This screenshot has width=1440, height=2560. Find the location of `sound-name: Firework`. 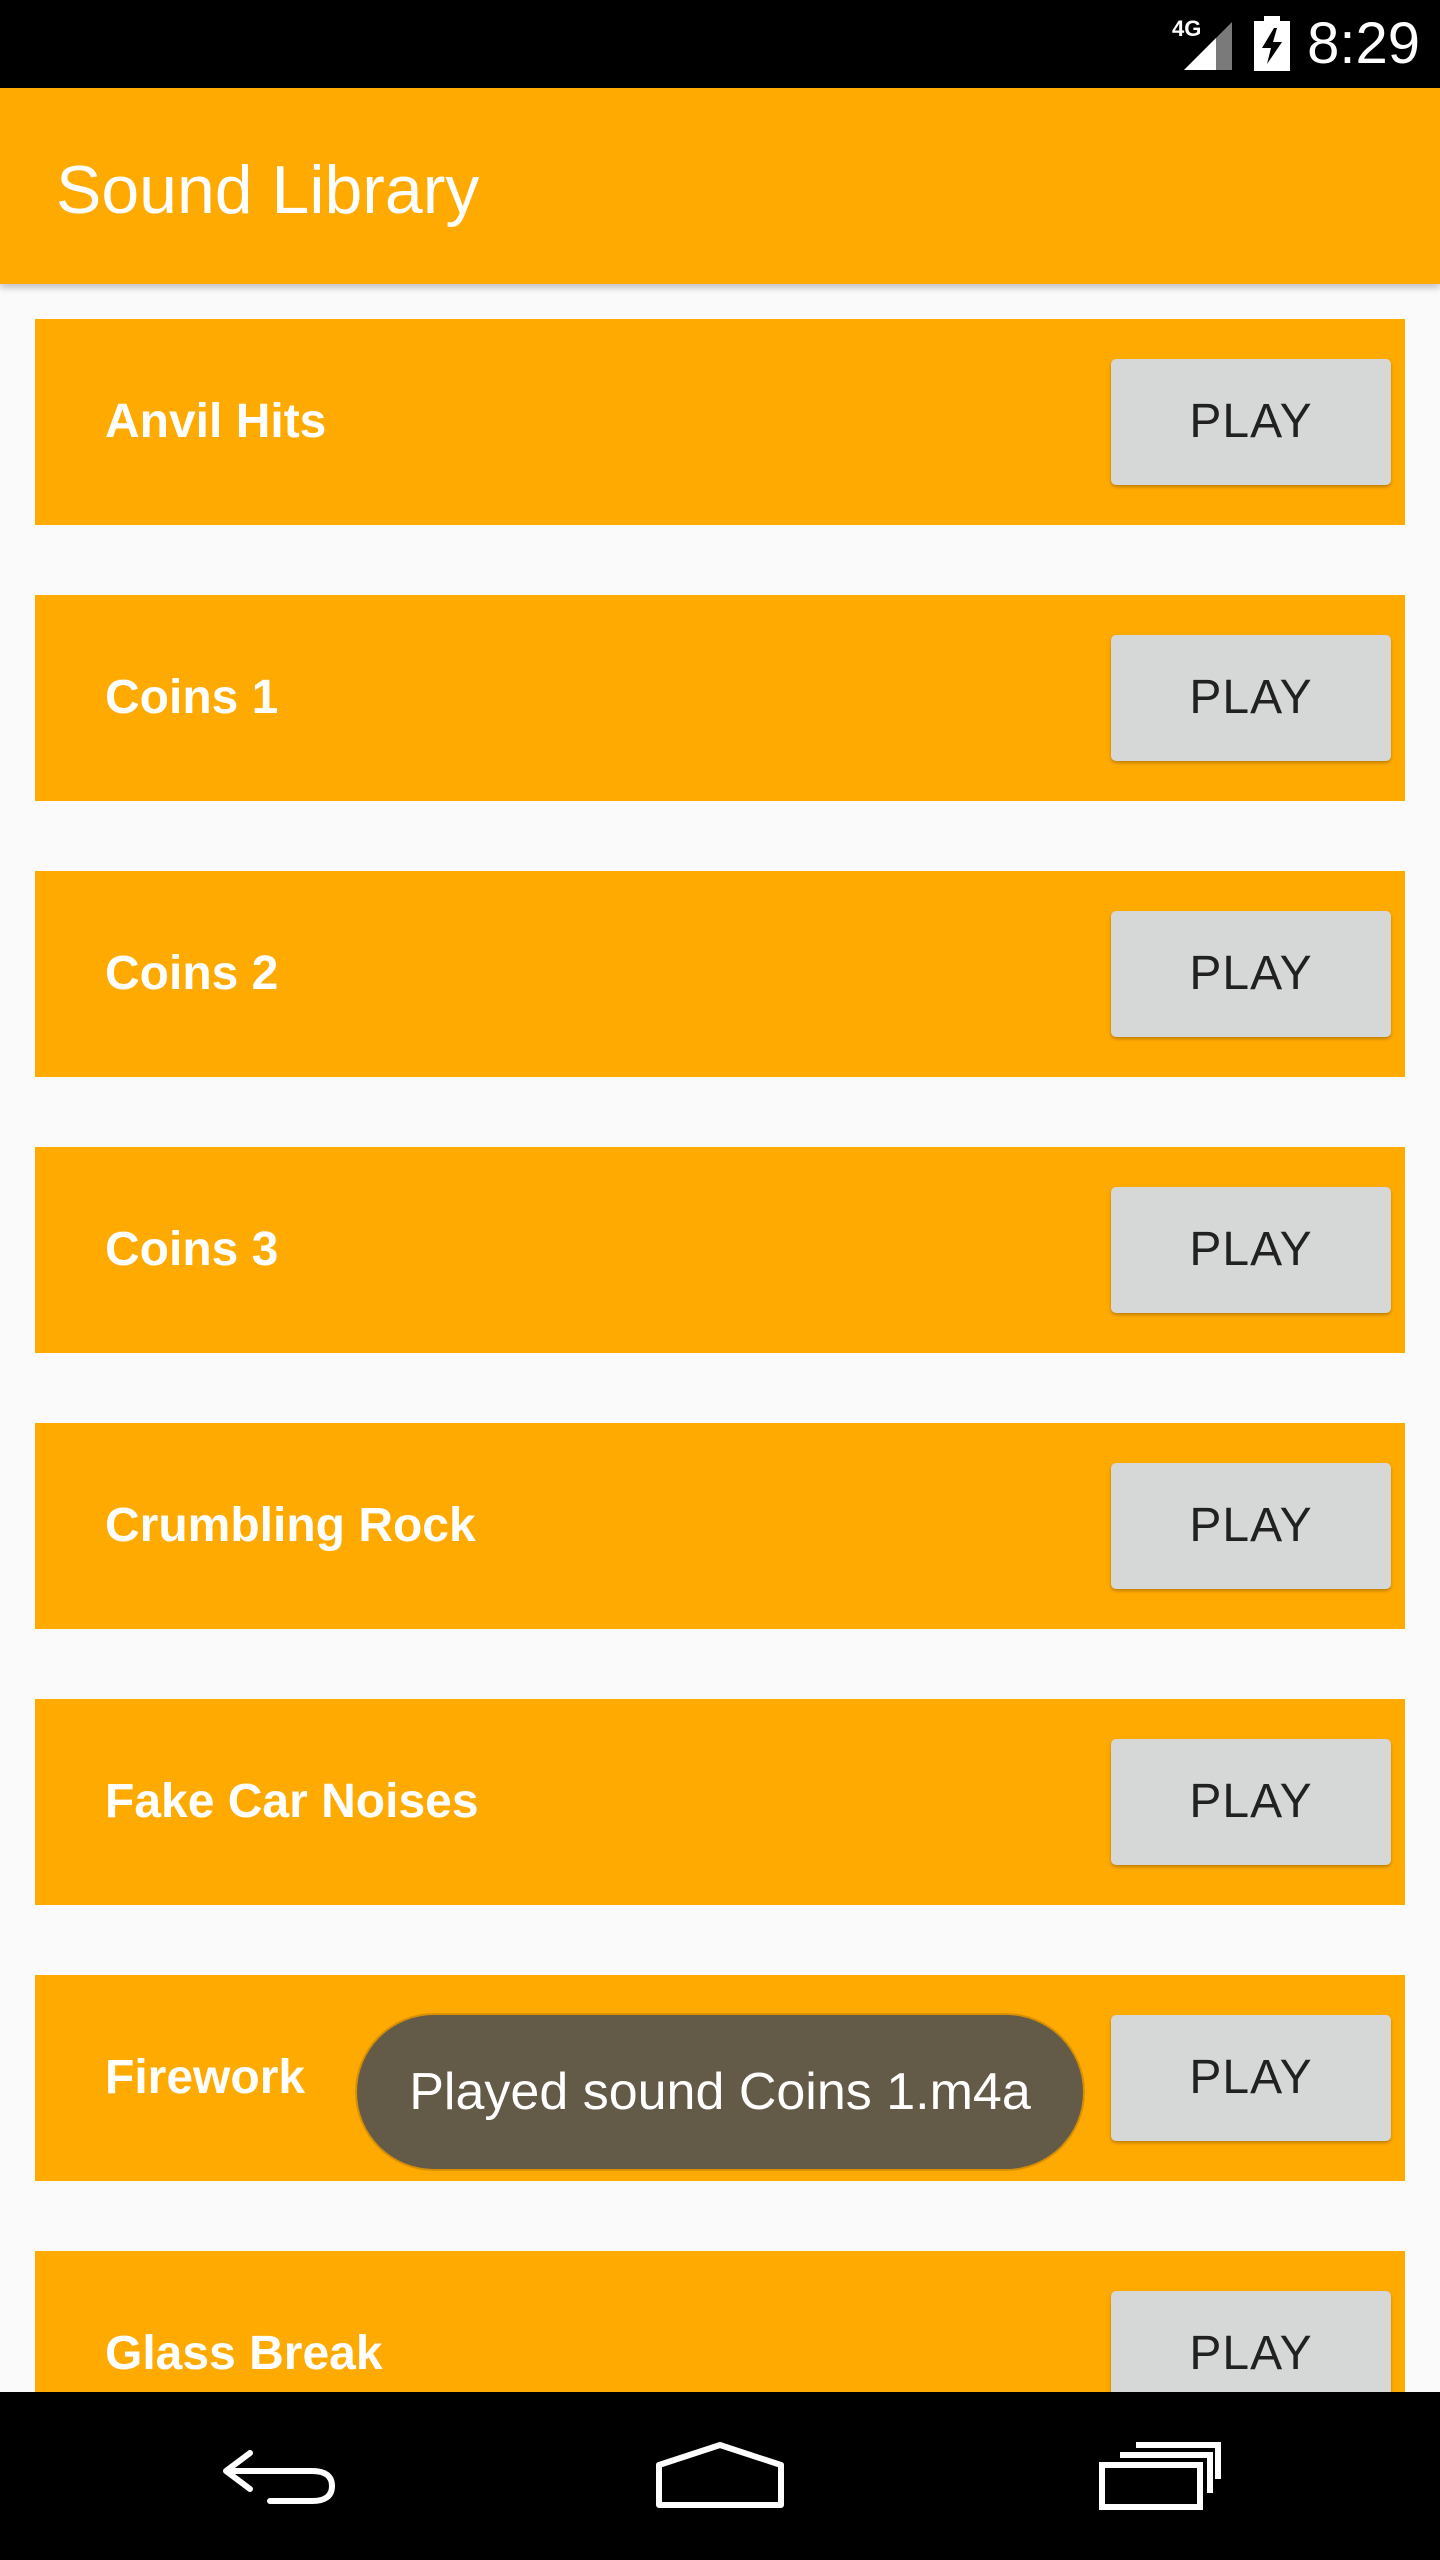

sound-name: Firework is located at coordinates (205, 2077).